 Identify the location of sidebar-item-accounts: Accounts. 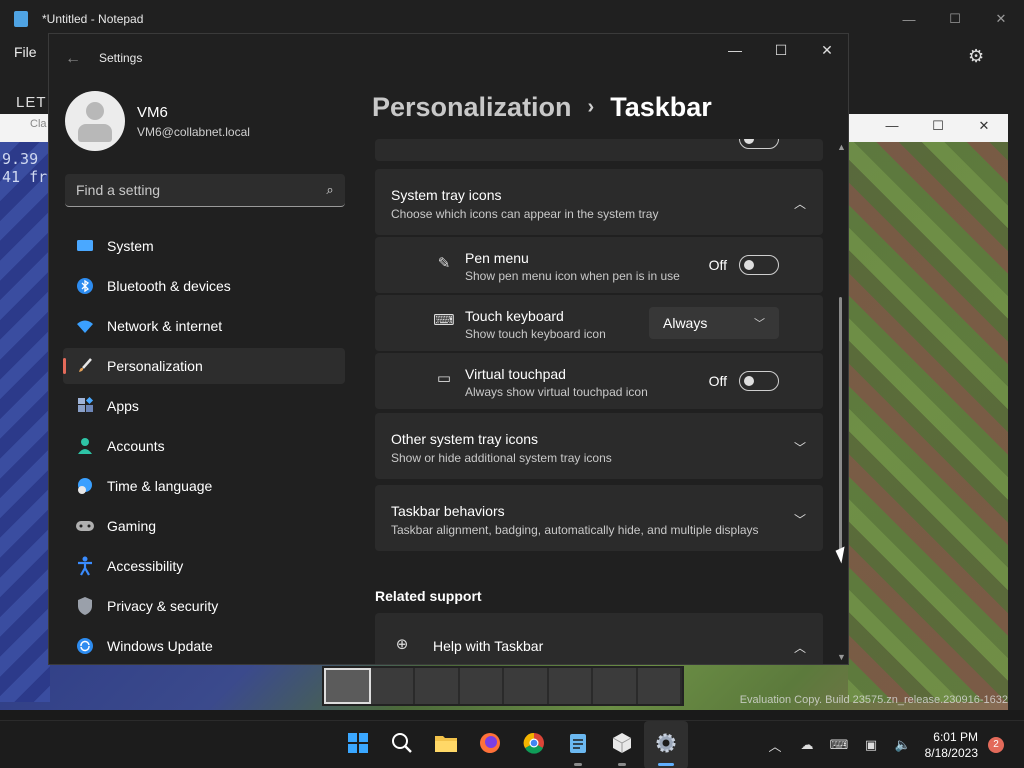
(204, 446).